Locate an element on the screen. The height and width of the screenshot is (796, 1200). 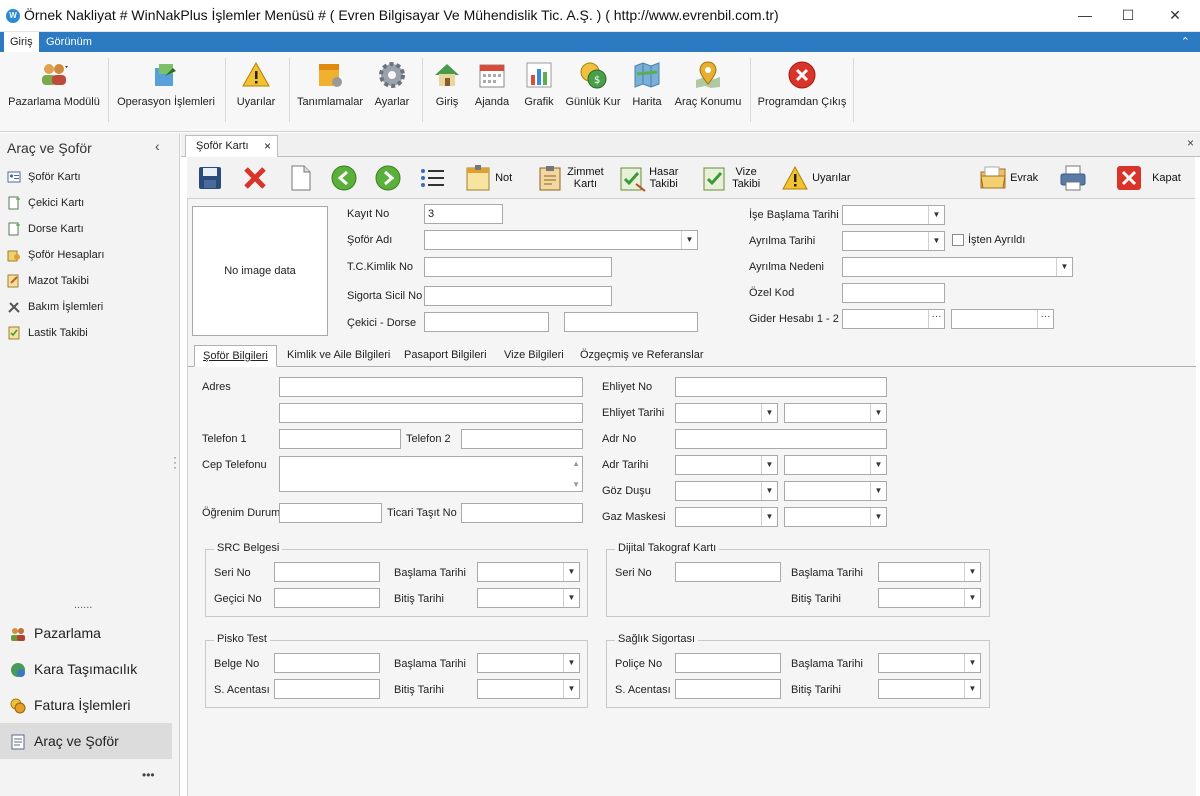
hasar-takibi-button: Hasar Takibi is located at coordinates (648, 178).